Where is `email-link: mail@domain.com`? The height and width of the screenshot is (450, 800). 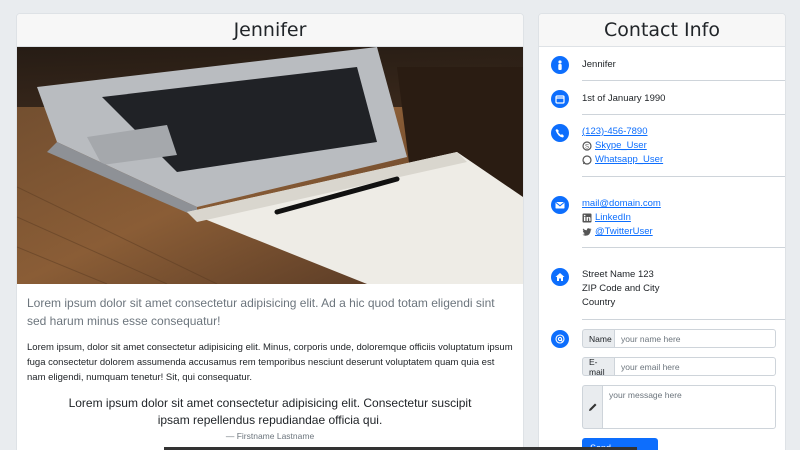 email-link: mail@domain.com is located at coordinates (621, 203).